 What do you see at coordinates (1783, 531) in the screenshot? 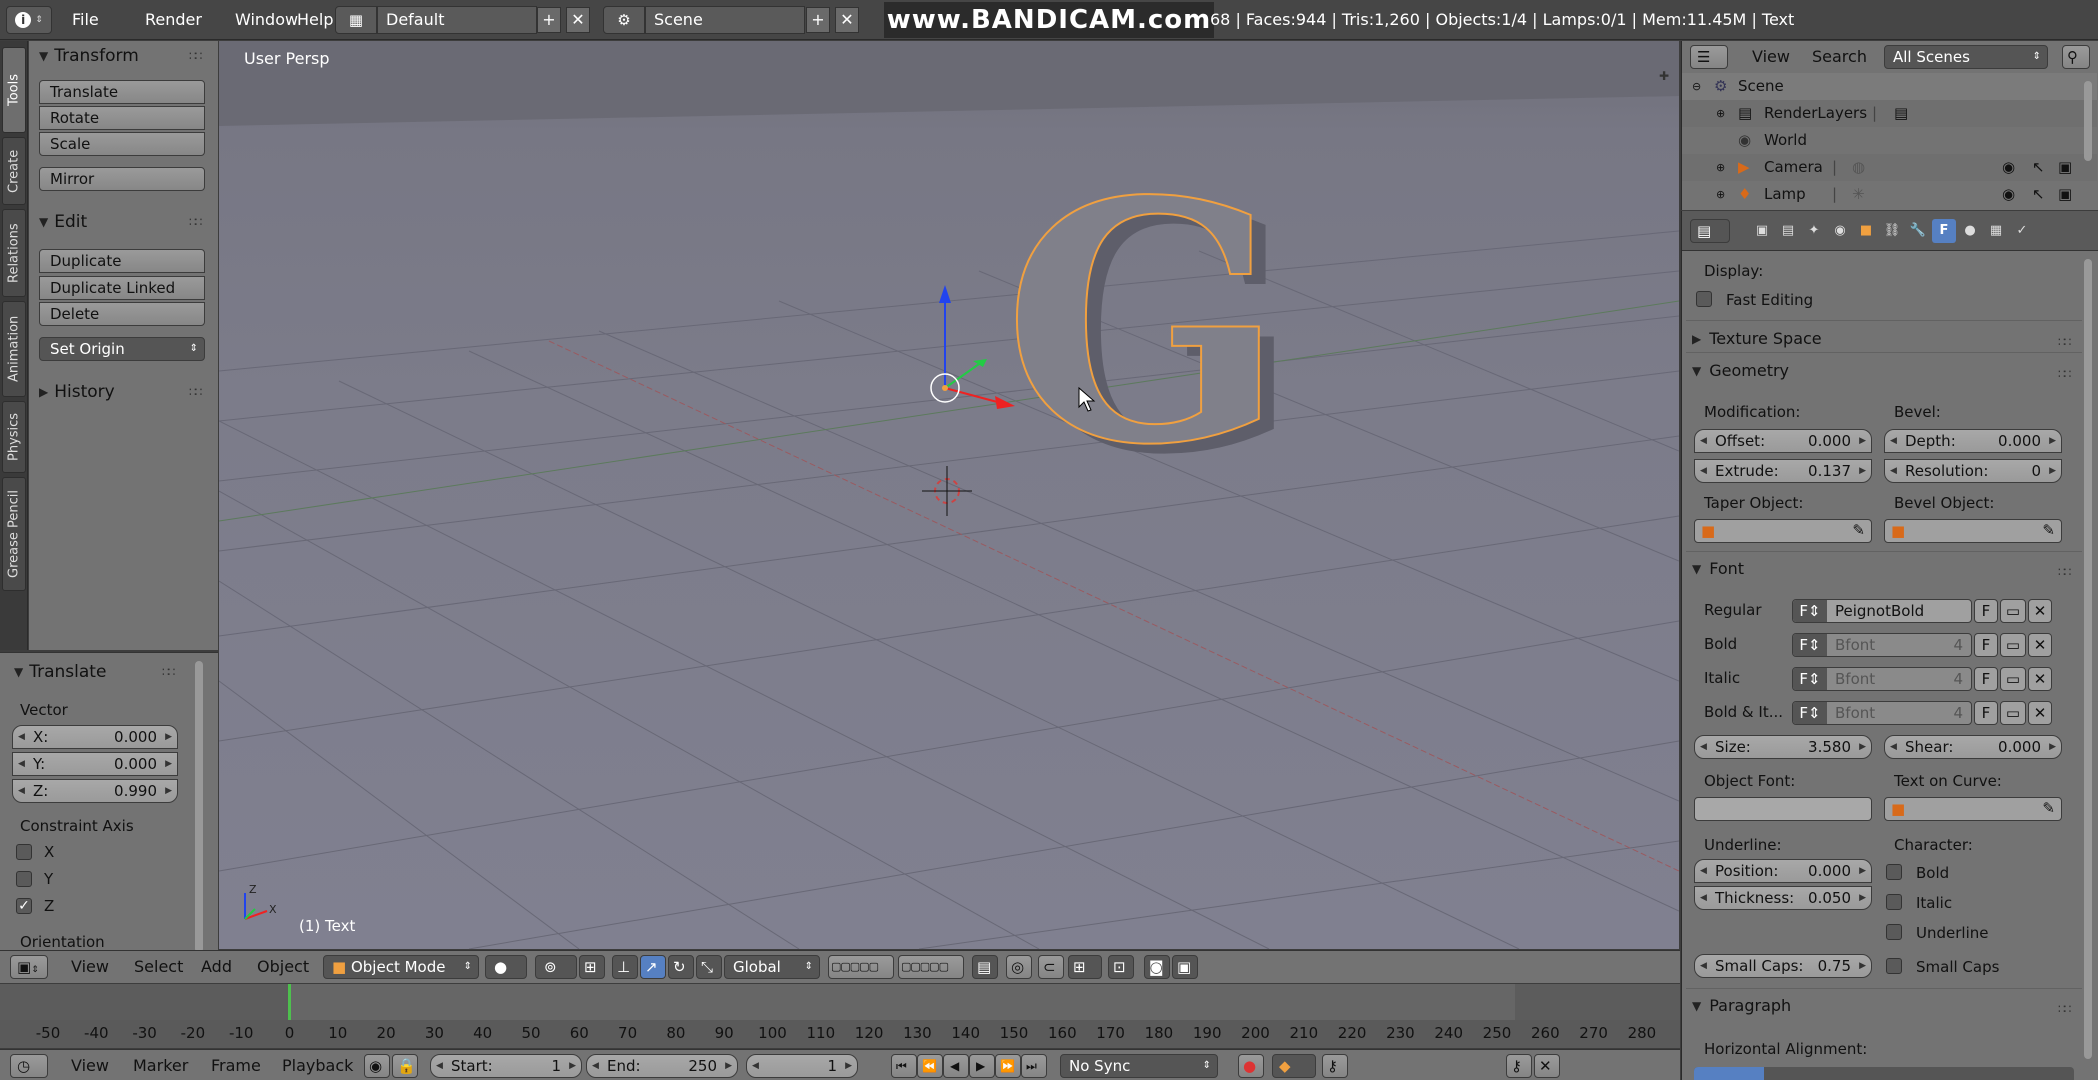
I see `taper-object-field: ■ ✎` at bounding box center [1783, 531].